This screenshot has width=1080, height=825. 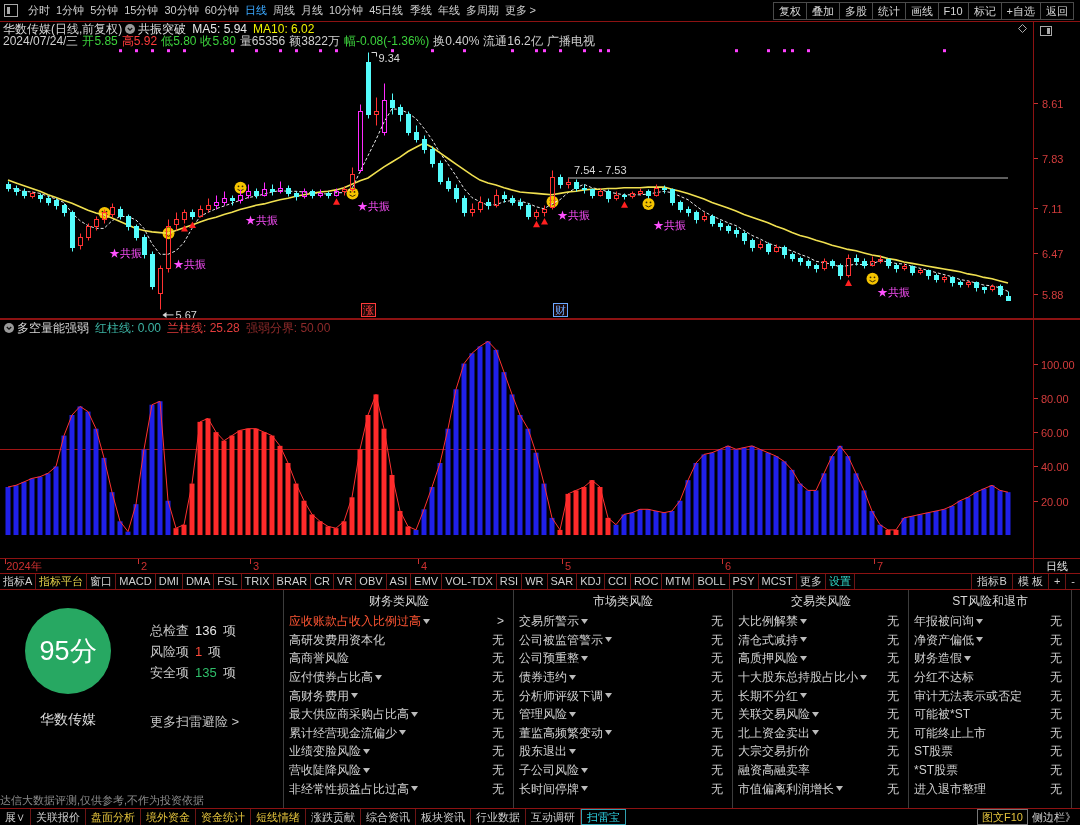 What do you see at coordinates (768, 621) in the screenshot?
I see `risk-item: 大比例解禁` at bounding box center [768, 621].